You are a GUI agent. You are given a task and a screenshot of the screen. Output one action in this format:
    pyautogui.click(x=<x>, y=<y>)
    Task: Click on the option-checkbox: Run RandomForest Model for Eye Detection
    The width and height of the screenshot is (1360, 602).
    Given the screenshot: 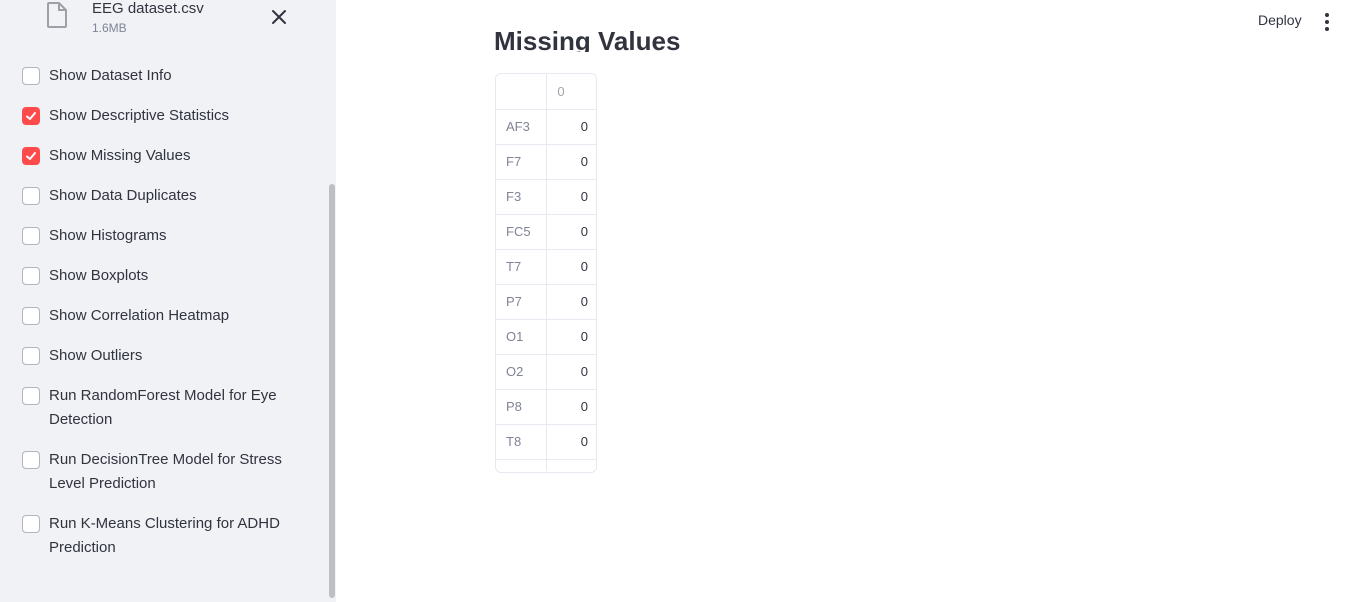 What is the action you would take?
    pyautogui.click(x=167, y=408)
    